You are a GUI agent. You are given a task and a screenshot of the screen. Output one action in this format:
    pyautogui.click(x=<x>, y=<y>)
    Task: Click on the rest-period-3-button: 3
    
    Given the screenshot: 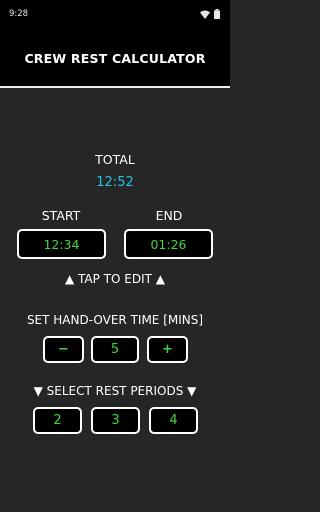 What is the action you would take?
    pyautogui.click(x=115, y=420)
    